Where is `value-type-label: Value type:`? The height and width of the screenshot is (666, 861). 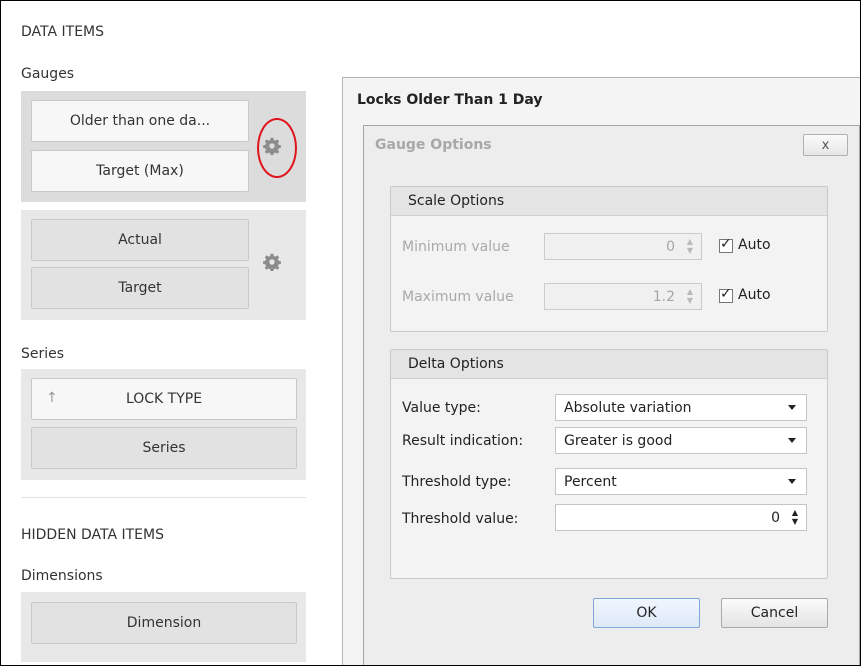 value-type-label: Value type: is located at coordinates (441, 408).